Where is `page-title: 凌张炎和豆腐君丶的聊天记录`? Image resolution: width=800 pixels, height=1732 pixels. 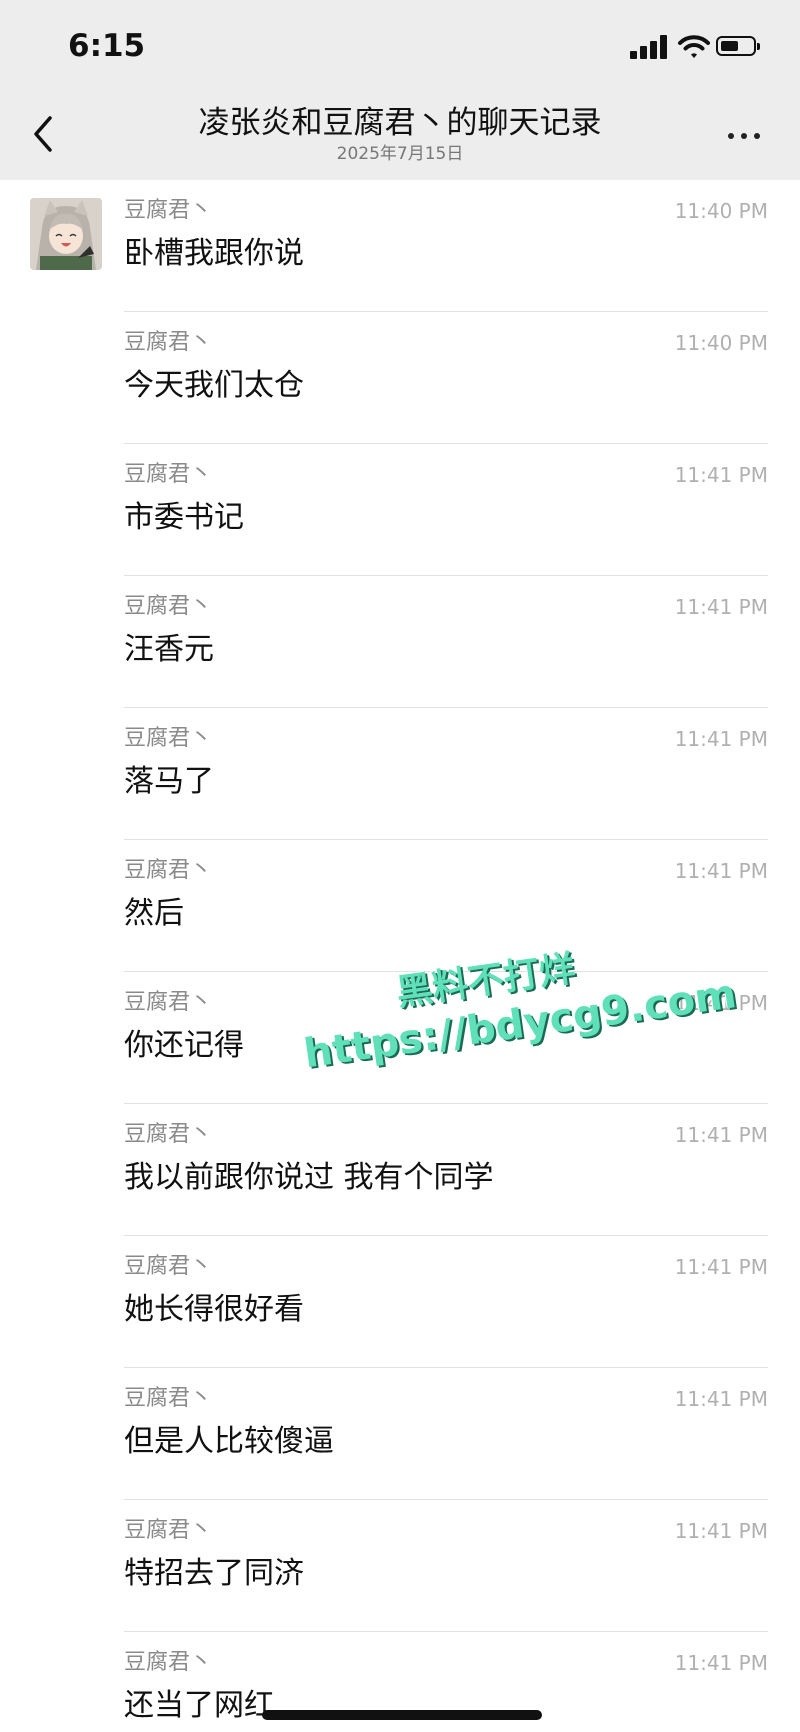
page-title: 凌张炎和豆腐君丶的聊天记录 is located at coordinates (400, 123).